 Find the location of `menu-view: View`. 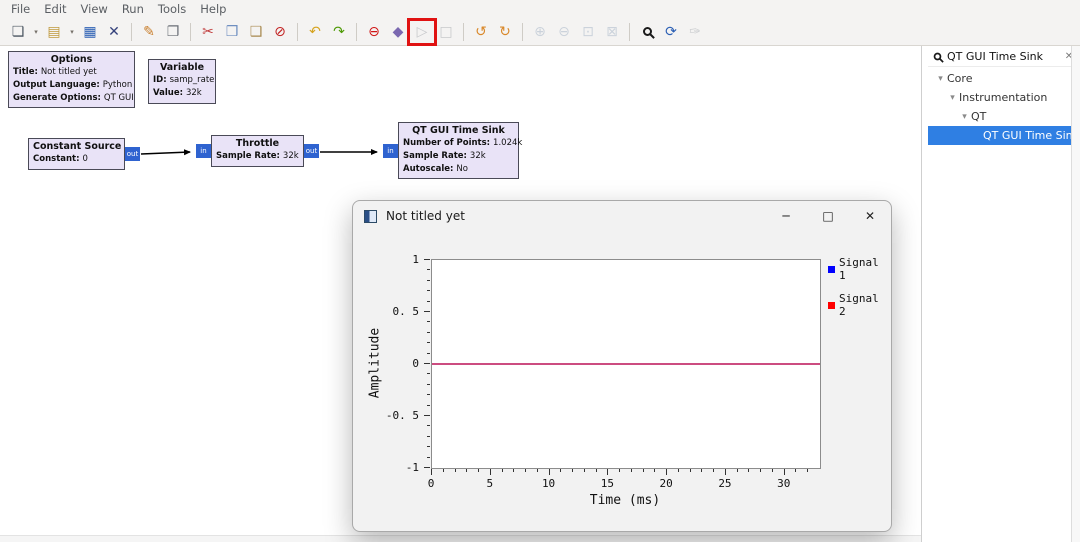

menu-view: View is located at coordinates (94, 9).